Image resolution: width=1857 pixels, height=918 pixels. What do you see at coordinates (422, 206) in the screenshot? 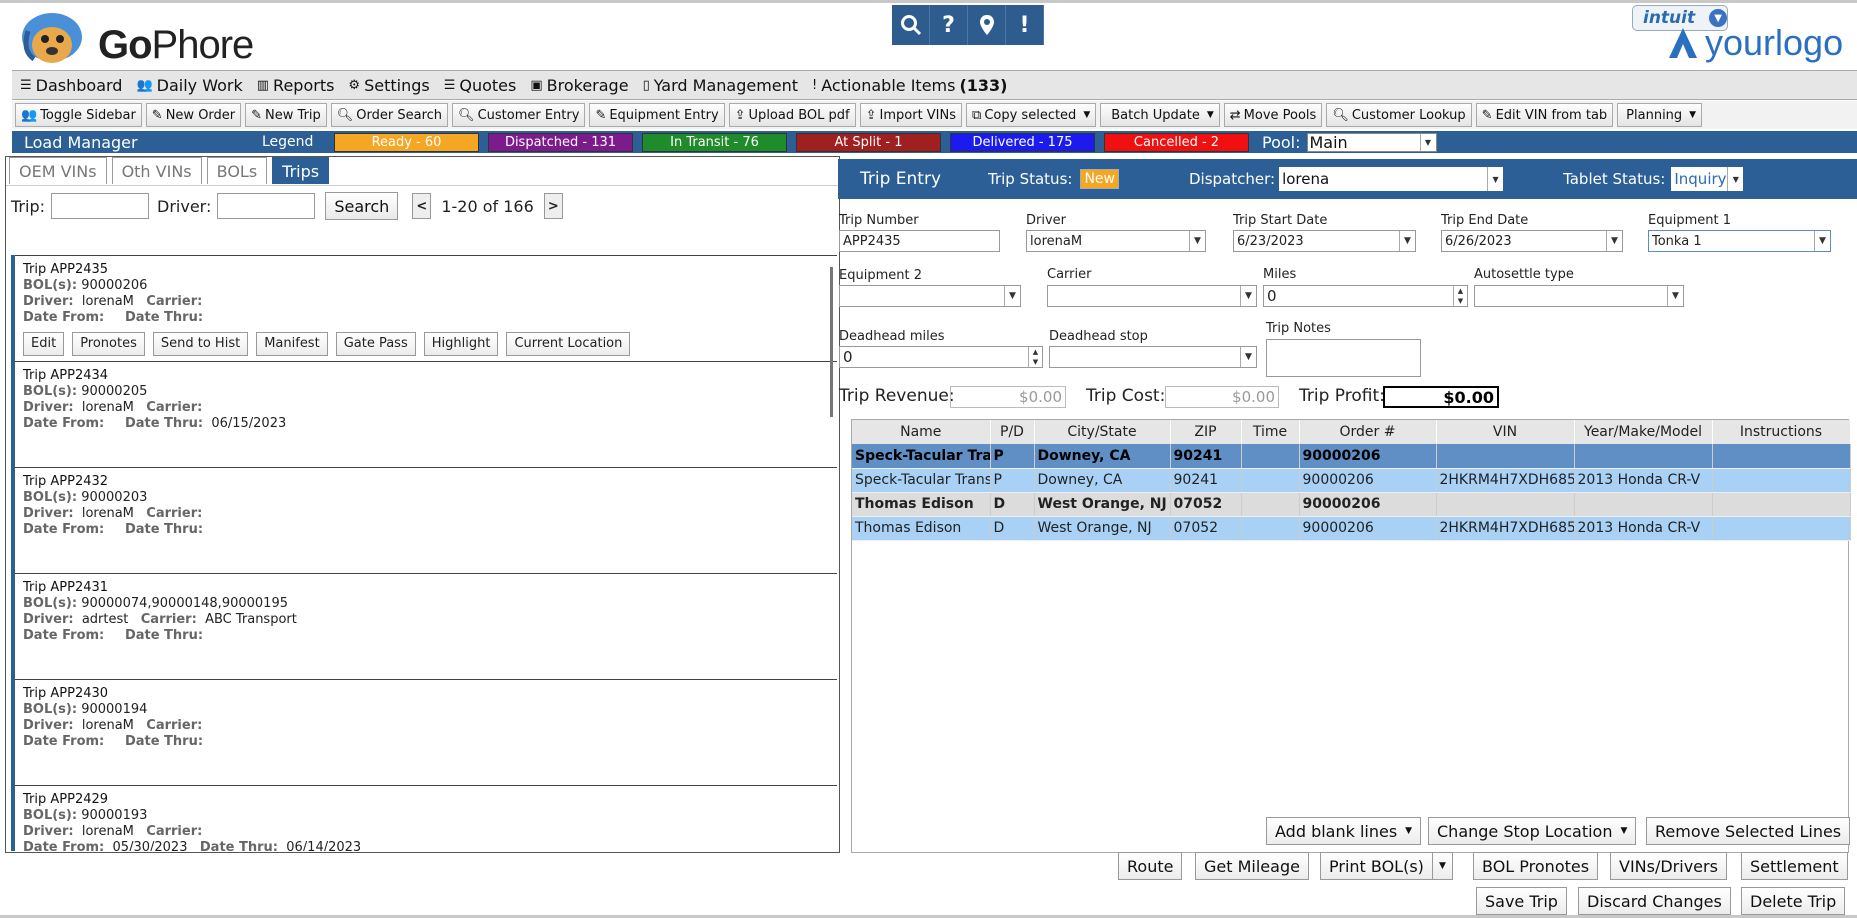
I see `prev-page-icon: <` at bounding box center [422, 206].